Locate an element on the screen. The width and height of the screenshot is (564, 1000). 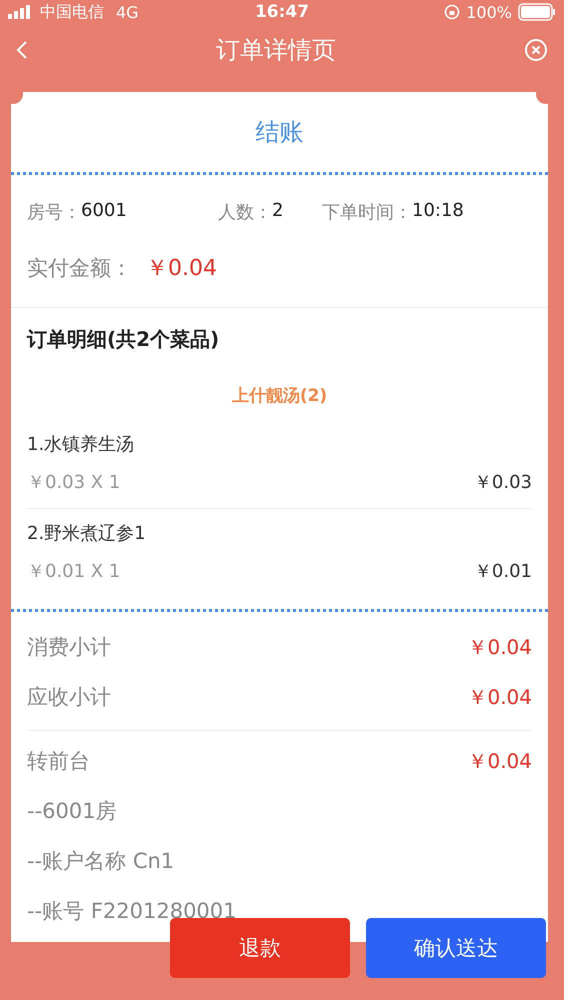
paid-label: 实付金额： is located at coordinates (79, 268).